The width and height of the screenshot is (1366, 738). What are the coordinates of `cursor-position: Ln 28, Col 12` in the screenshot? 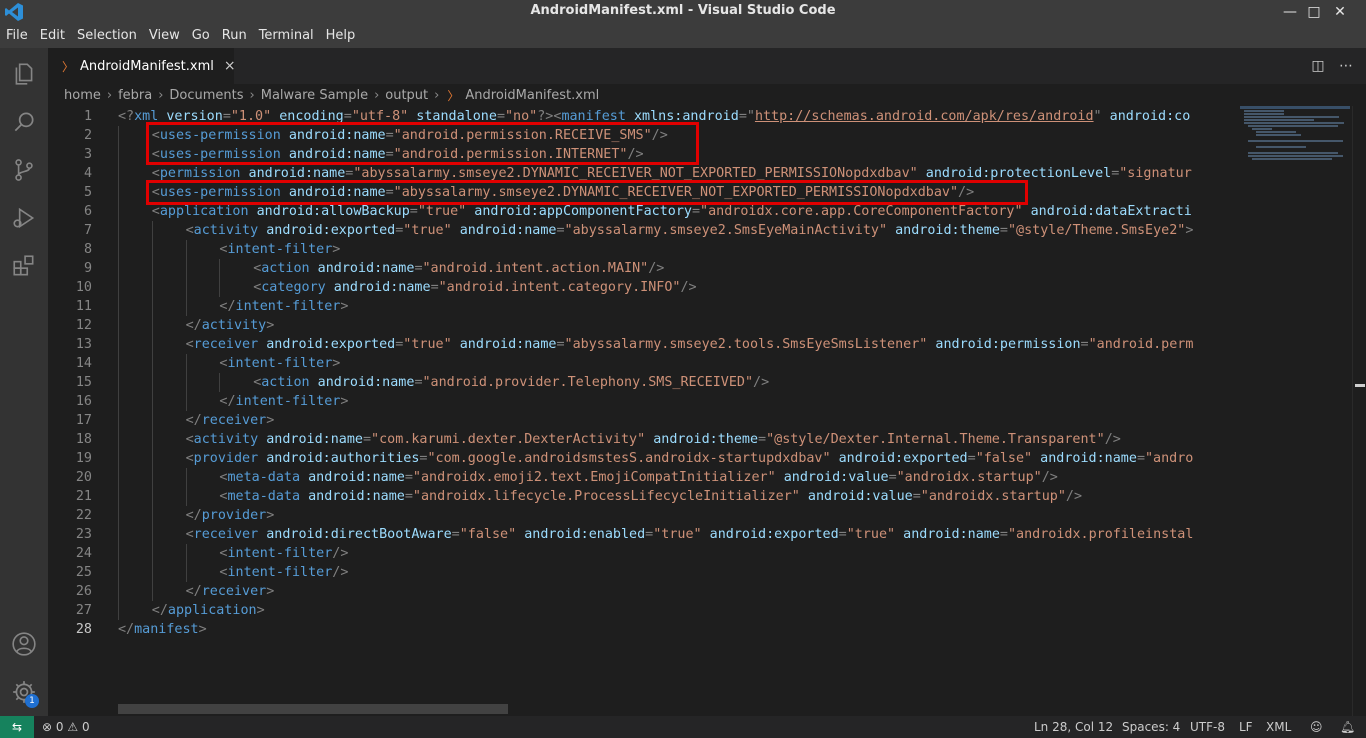 It's located at (1073, 727).